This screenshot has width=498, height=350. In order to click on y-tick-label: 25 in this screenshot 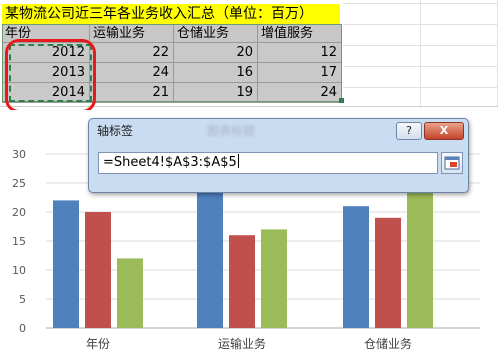, I will do `click(19, 183)`.